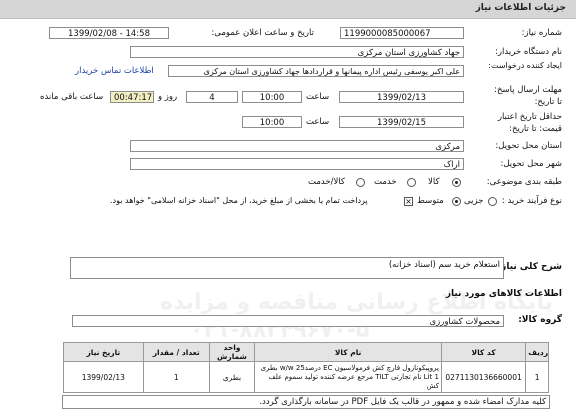 This screenshot has width=576, height=409. Describe the element at coordinates (531, 201) in the screenshot. I see `process-type-label: نوع فرآیند خرید :` at that location.